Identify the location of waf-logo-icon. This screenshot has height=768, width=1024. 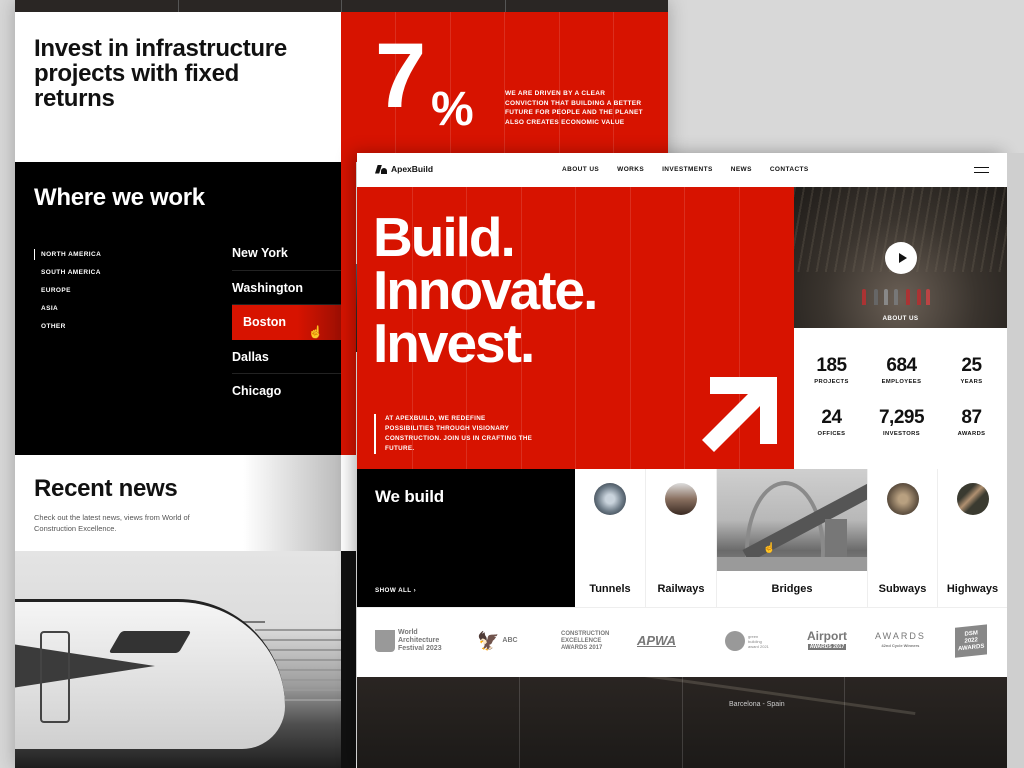
(385, 641).